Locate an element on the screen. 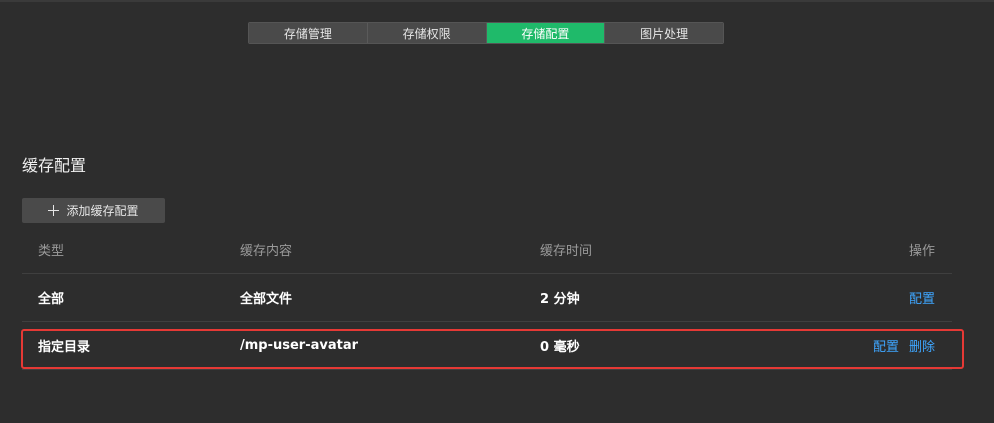 Image resolution: width=994 pixels, height=423 pixels. header-ops: 操作 is located at coordinates (921, 251).